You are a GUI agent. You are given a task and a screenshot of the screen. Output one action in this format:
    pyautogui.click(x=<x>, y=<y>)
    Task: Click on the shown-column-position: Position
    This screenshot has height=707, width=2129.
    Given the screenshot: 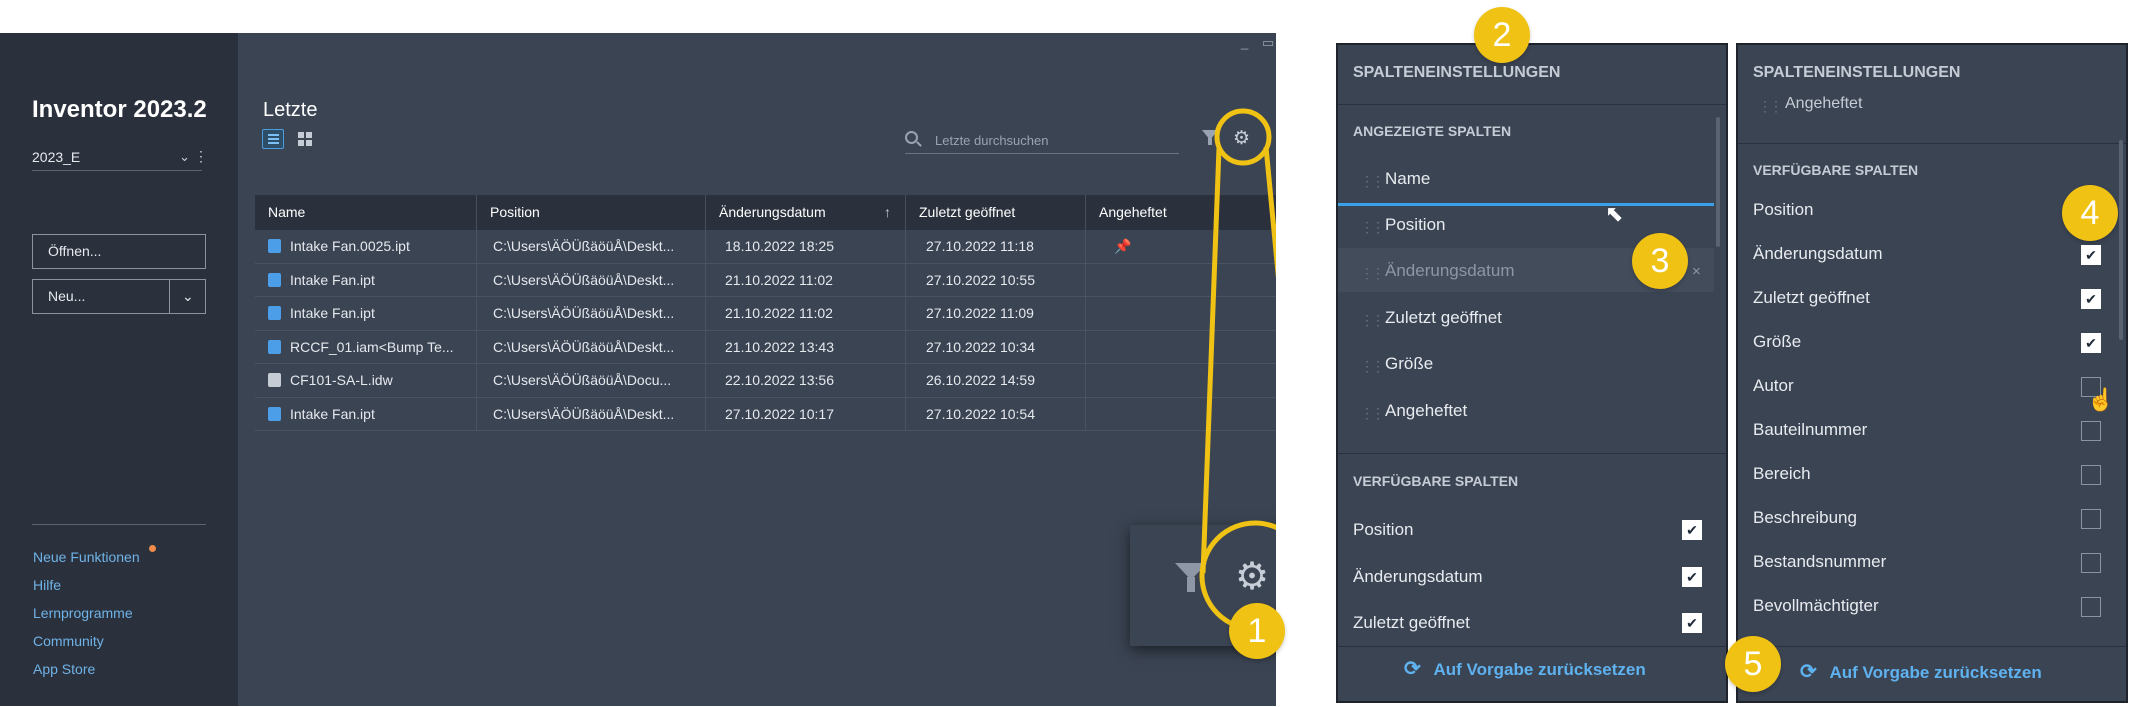 What is the action you would take?
    pyautogui.click(x=1415, y=225)
    